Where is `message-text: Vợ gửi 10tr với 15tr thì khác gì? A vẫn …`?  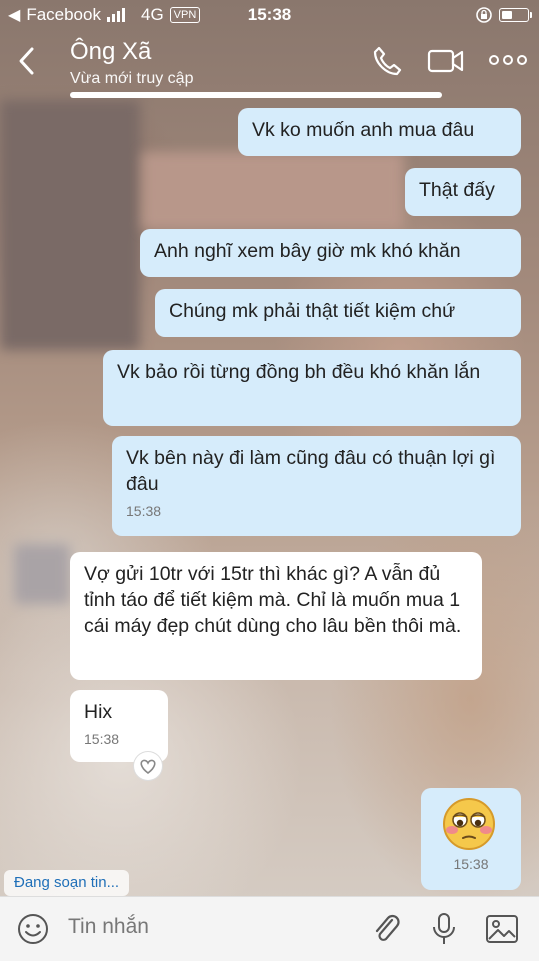
message-text: Vợ gửi 10tr với 15tr thì khác gì? A vẫn … is located at coordinates (273, 600).